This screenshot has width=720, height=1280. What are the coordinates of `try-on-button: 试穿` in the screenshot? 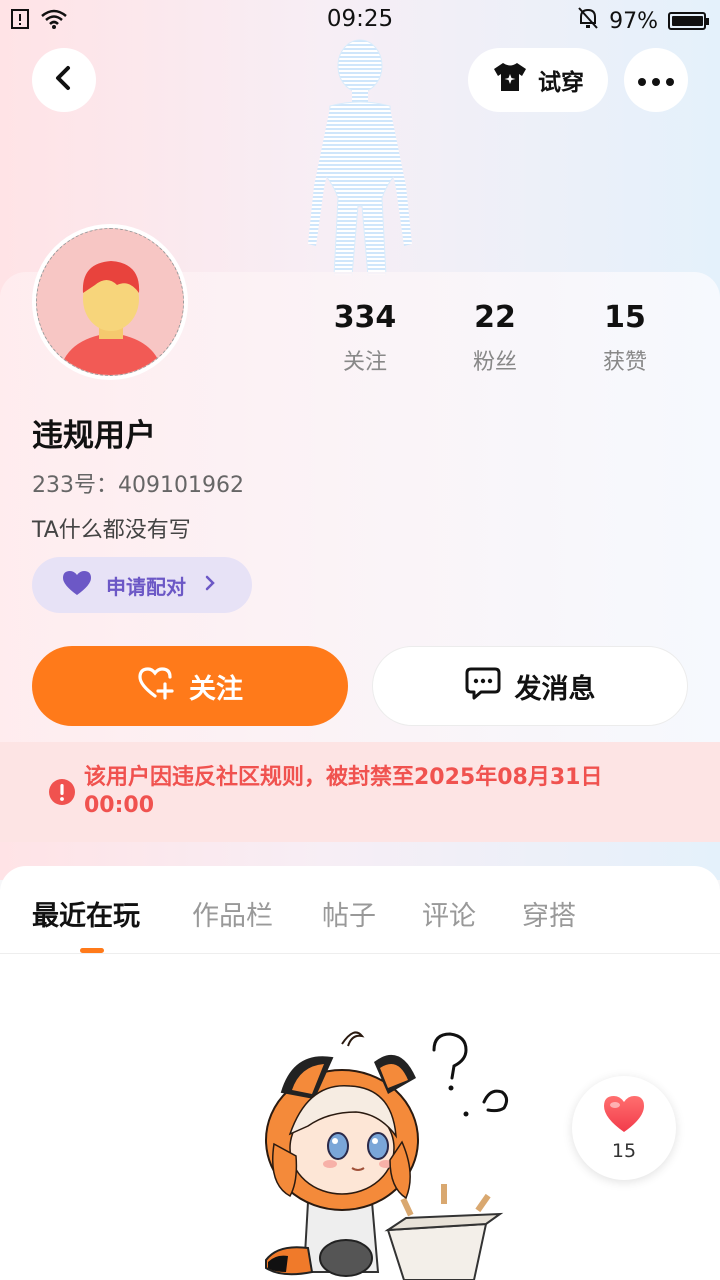 It's located at (538, 80).